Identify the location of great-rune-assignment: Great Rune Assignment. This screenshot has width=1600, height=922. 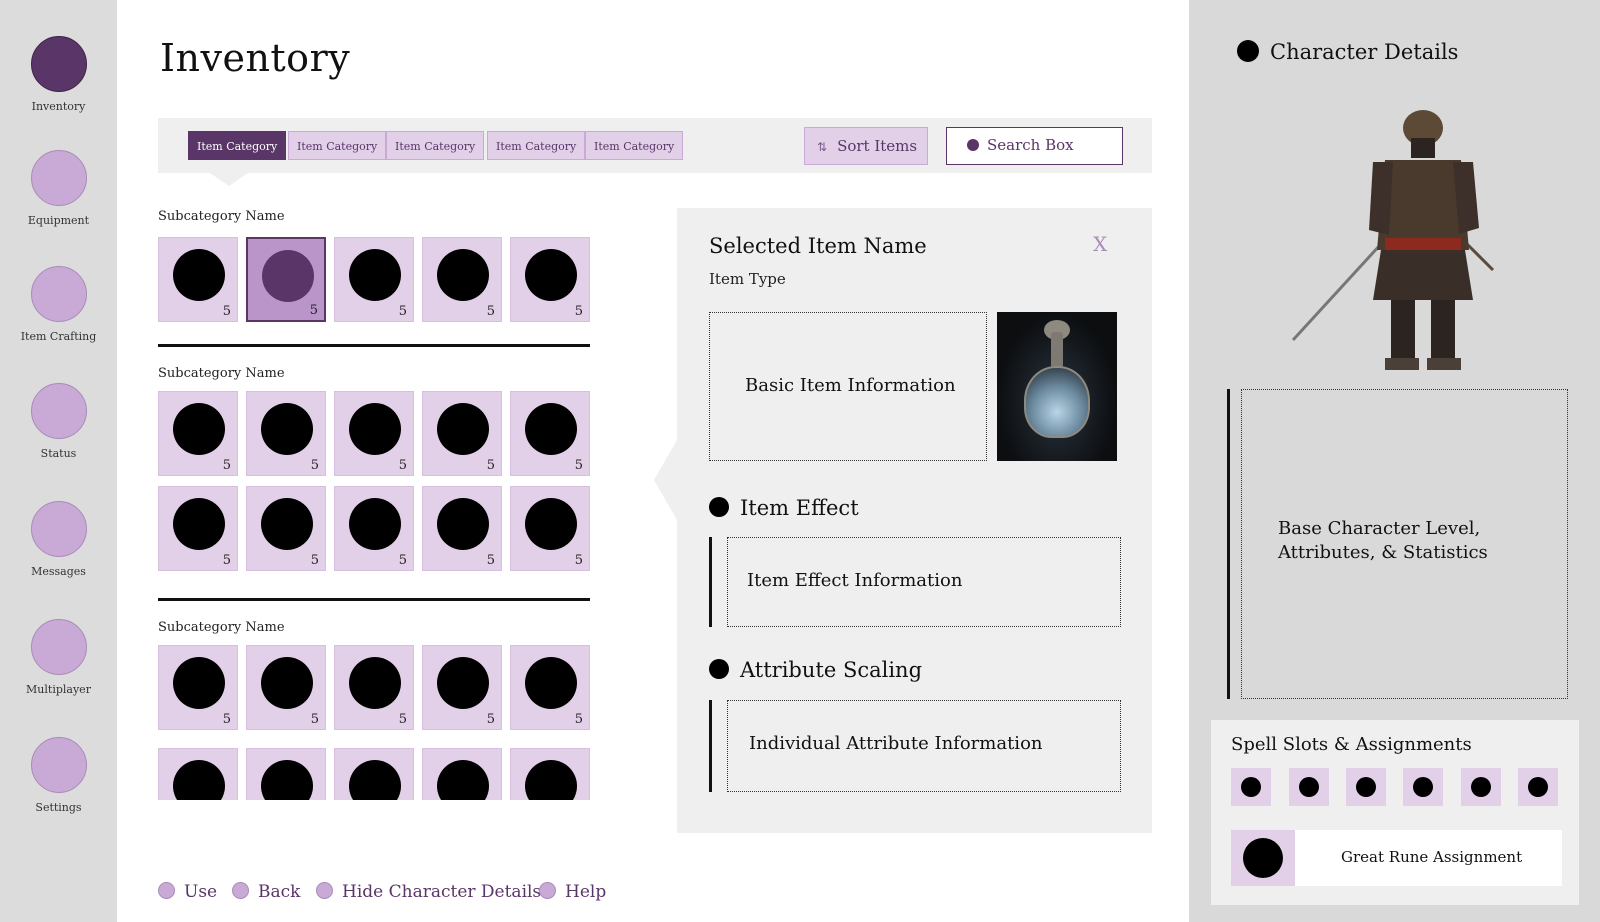
(1396, 858).